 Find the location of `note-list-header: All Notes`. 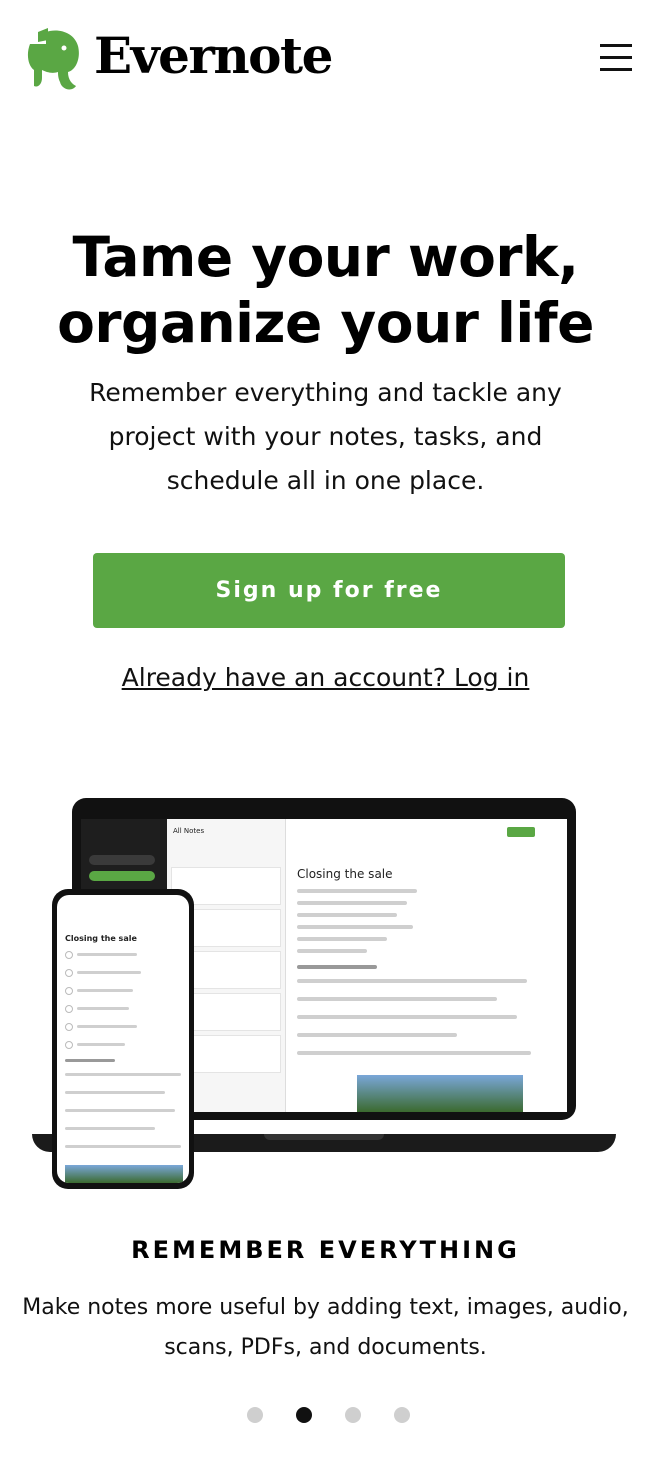

note-list-header: All Notes is located at coordinates (189, 831).